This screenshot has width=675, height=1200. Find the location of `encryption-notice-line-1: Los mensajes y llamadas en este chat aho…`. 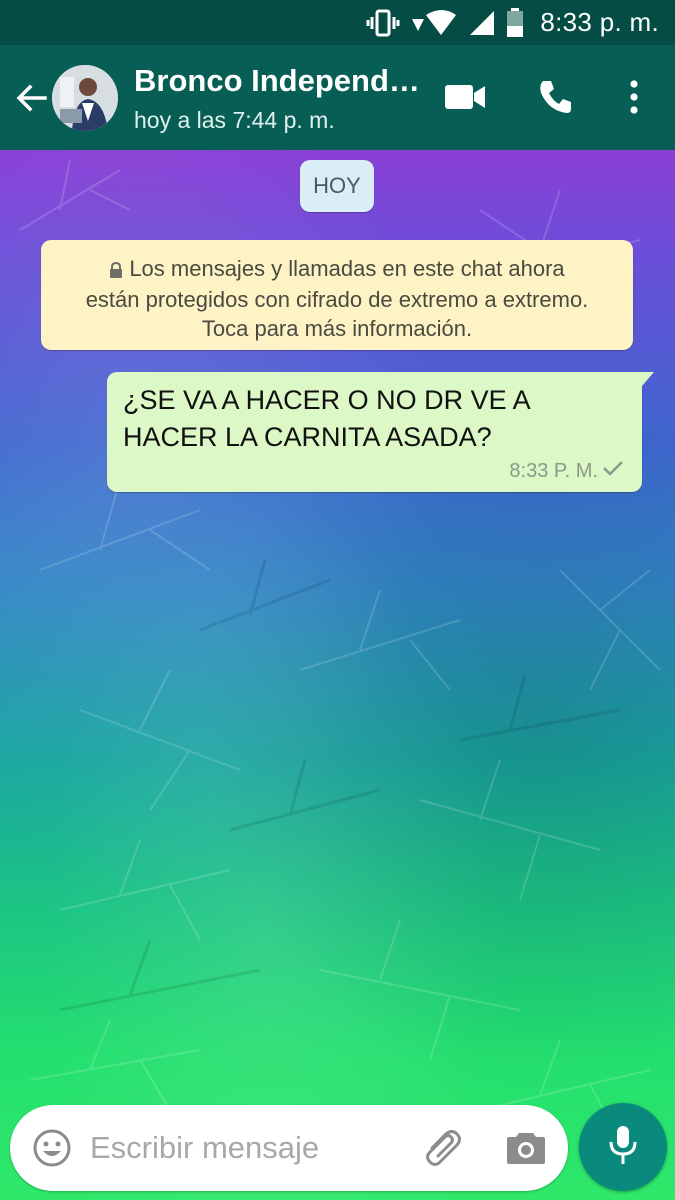

encryption-notice-line-1: Los mensajes y llamadas en este chat aho… is located at coordinates (337, 269).